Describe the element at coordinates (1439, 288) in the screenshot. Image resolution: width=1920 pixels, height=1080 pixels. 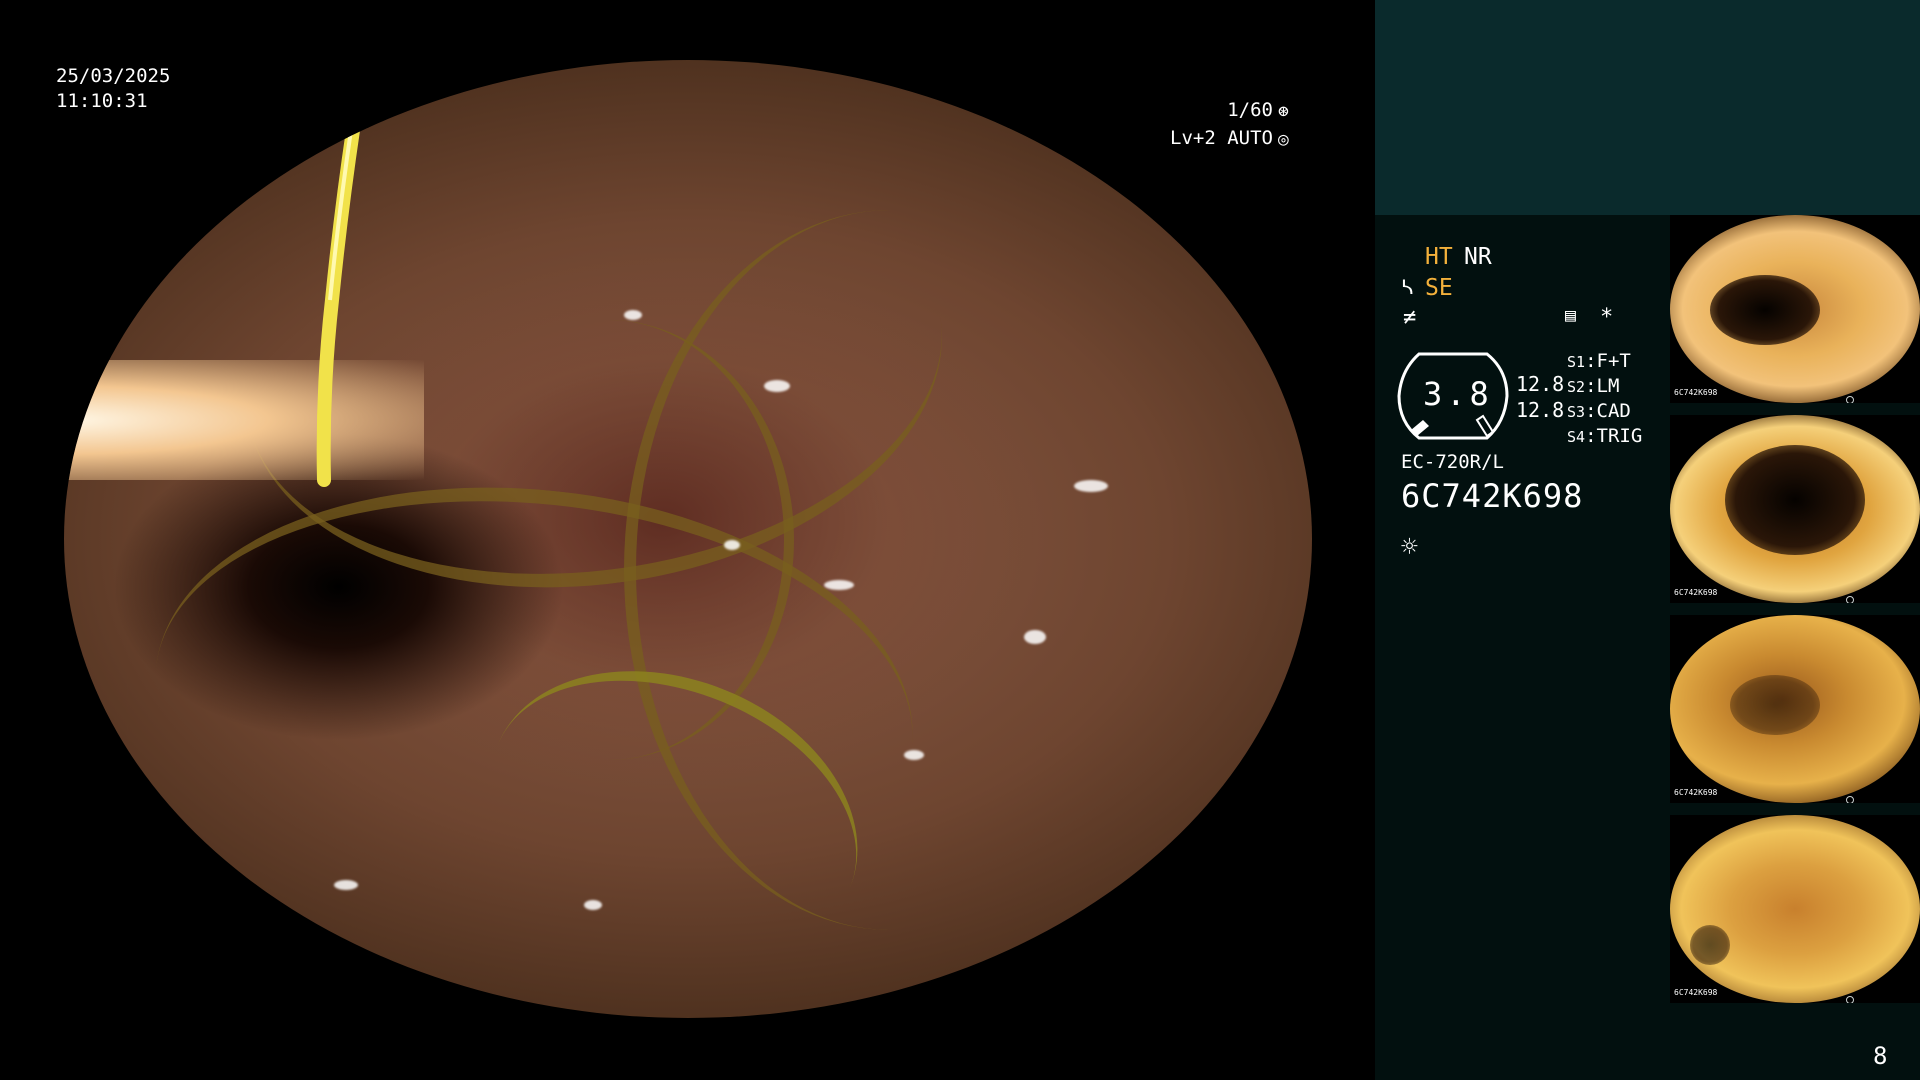
I see `se-indicator: SE` at that location.